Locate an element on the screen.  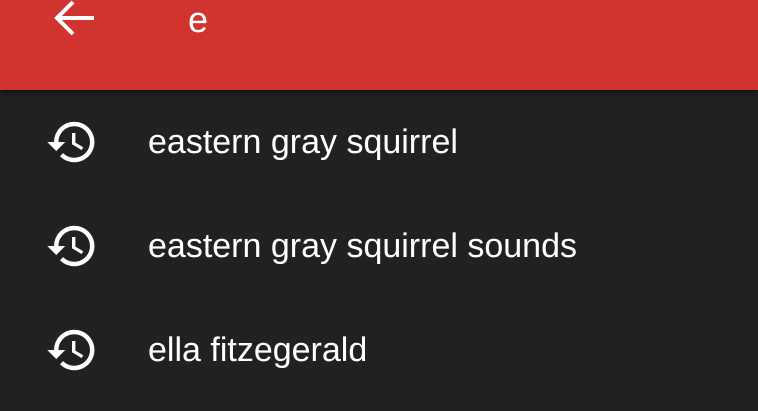
back-arrow-icon is located at coordinates (74, 19).